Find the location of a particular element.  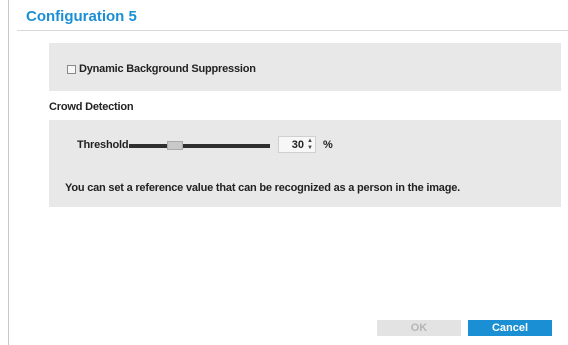

dynamic-background-suppression-checkbox: Dynamic Background Suppression is located at coordinates (161, 69).